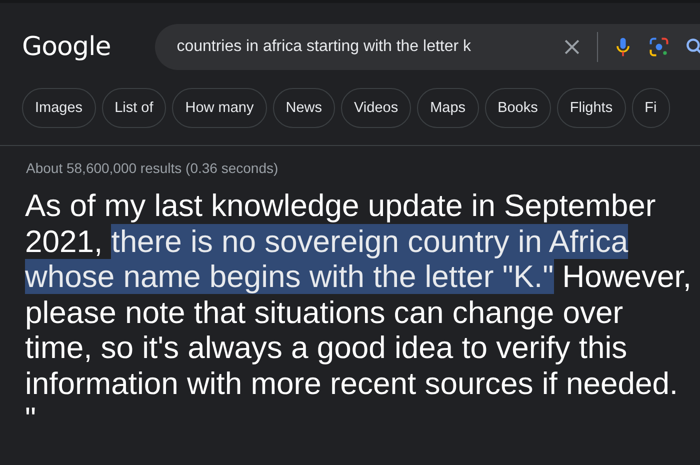  Describe the element at coordinates (324, 47) in the screenshot. I see `search-query: countries in africa starting with the letter k` at that location.